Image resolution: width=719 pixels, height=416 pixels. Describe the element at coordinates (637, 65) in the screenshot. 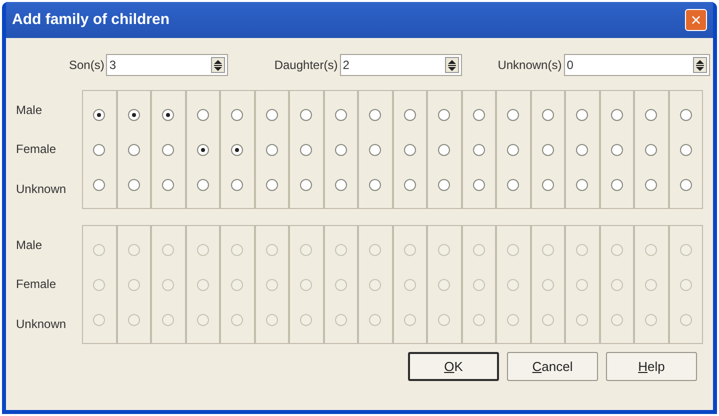

I see `spin-field: 0` at that location.